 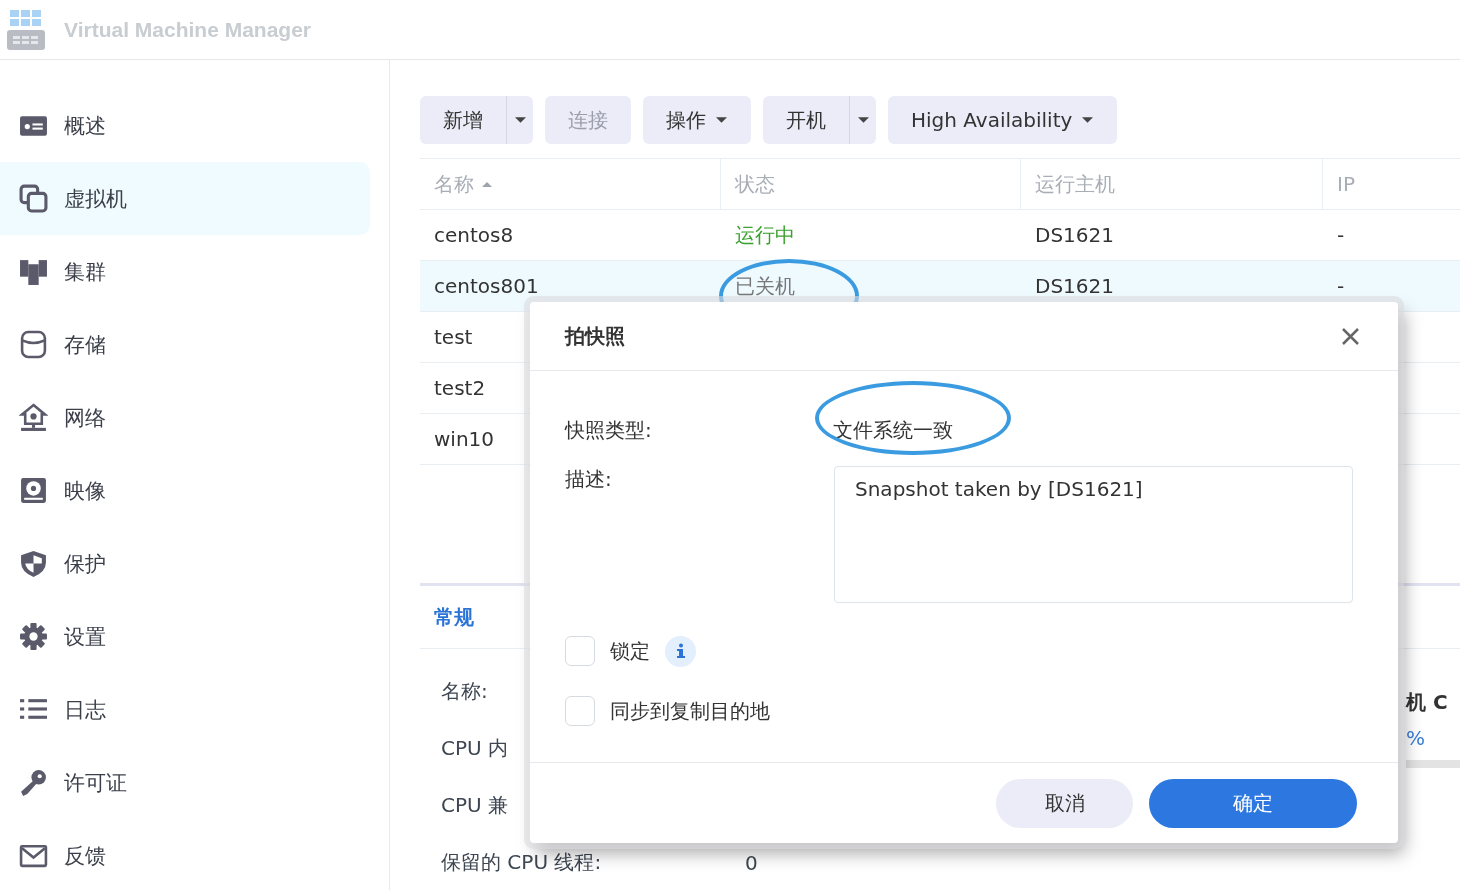 I want to click on dialog-title: 拍快照, so click(x=595, y=336).